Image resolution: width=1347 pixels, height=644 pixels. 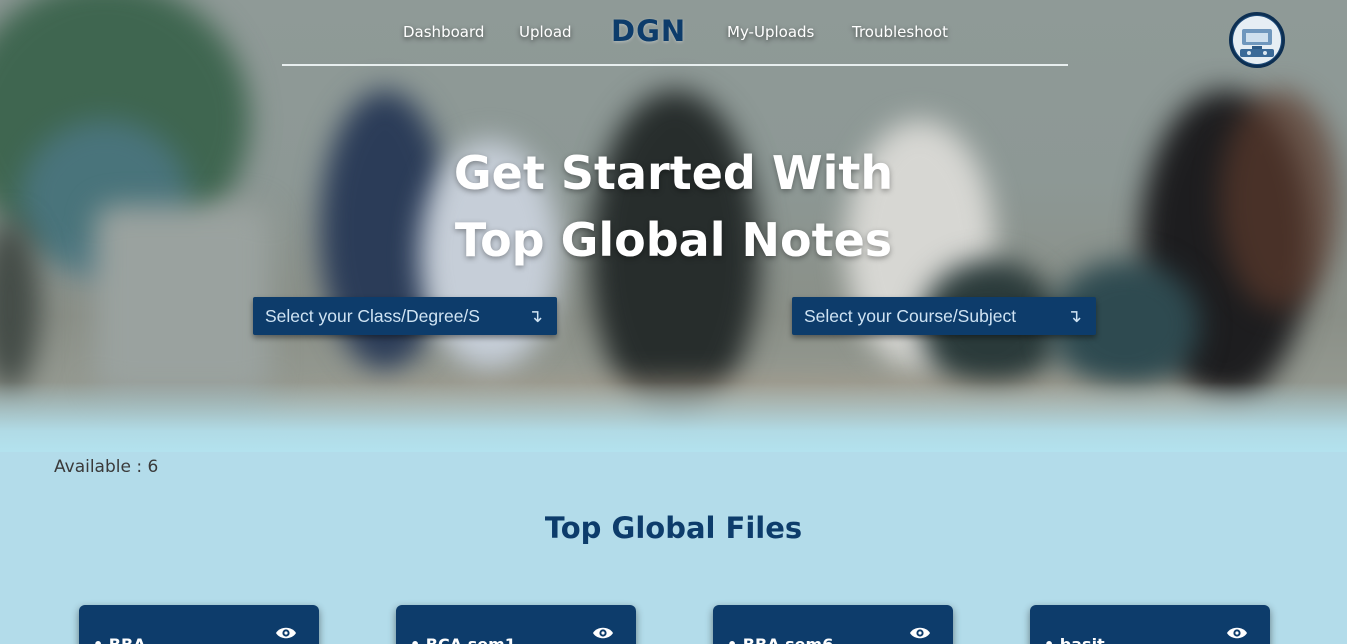 What do you see at coordinates (833, 624) in the screenshot?
I see `file-card: • BBA sem6` at bounding box center [833, 624].